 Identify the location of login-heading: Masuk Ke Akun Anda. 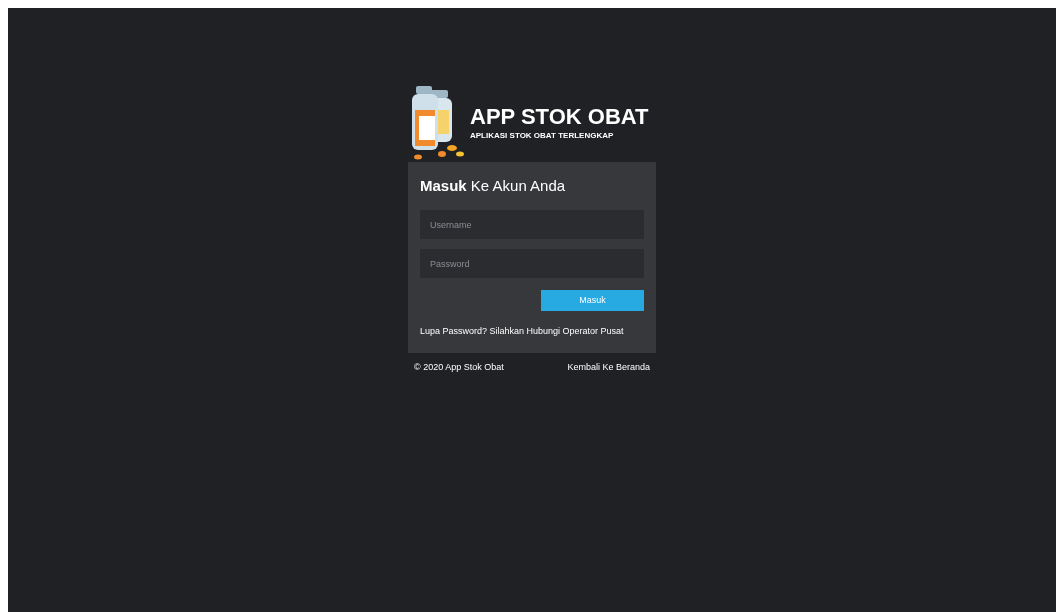
(493, 186).